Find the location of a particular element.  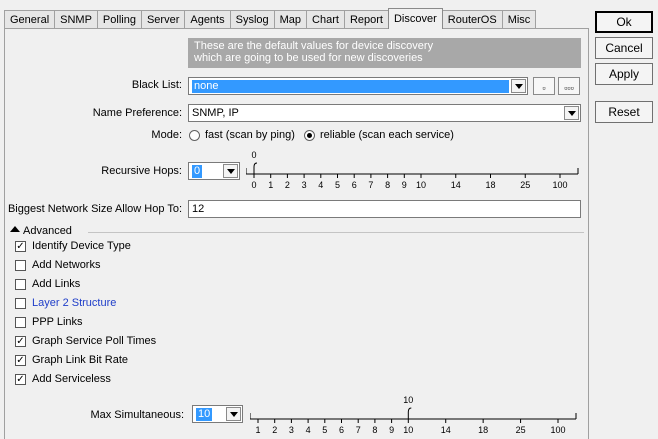

tab-polling: Polling is located at coordinates (119, 19).